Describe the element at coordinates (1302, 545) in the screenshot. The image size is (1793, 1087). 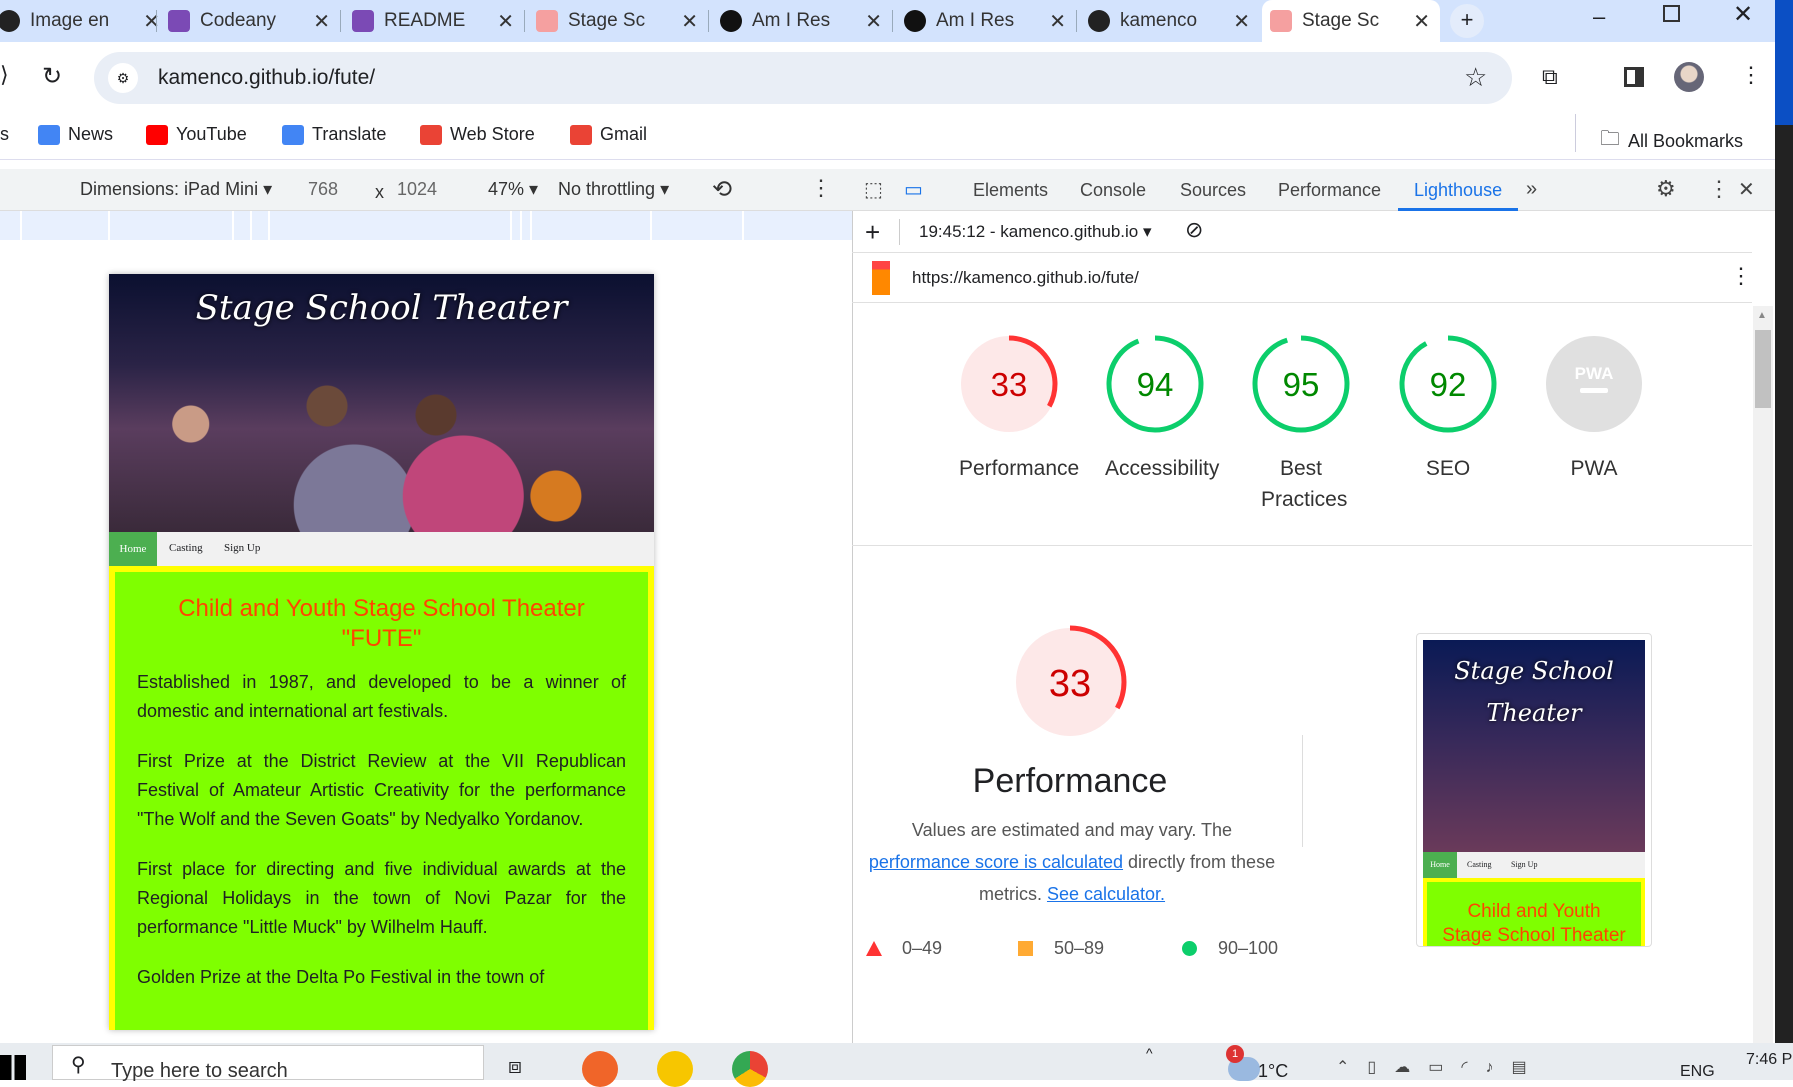
I see `section-divider` at that location.